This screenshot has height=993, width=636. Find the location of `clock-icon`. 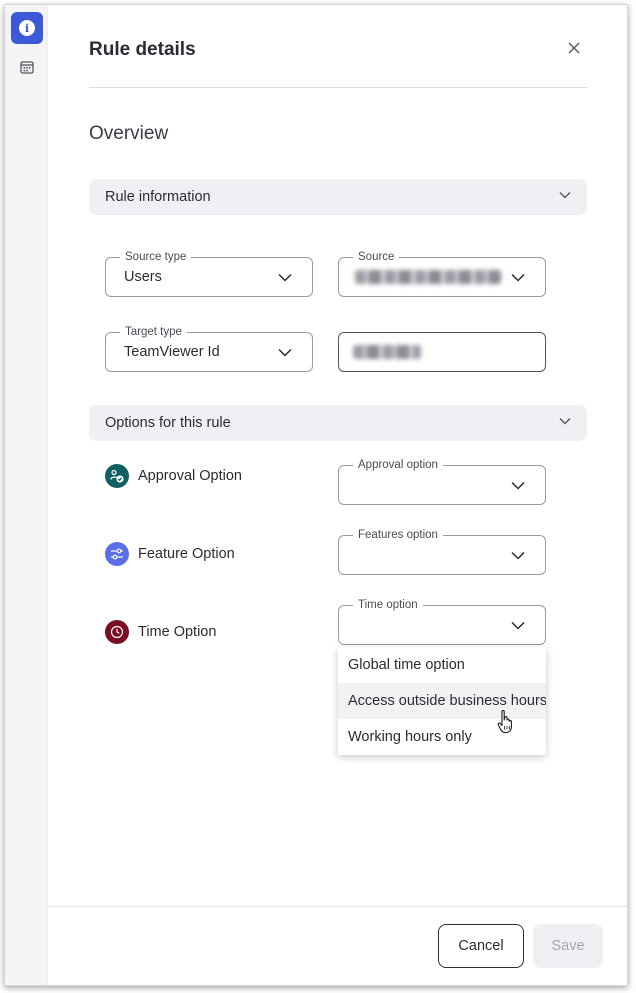

clock-icon is located at coordinates (117, 632).